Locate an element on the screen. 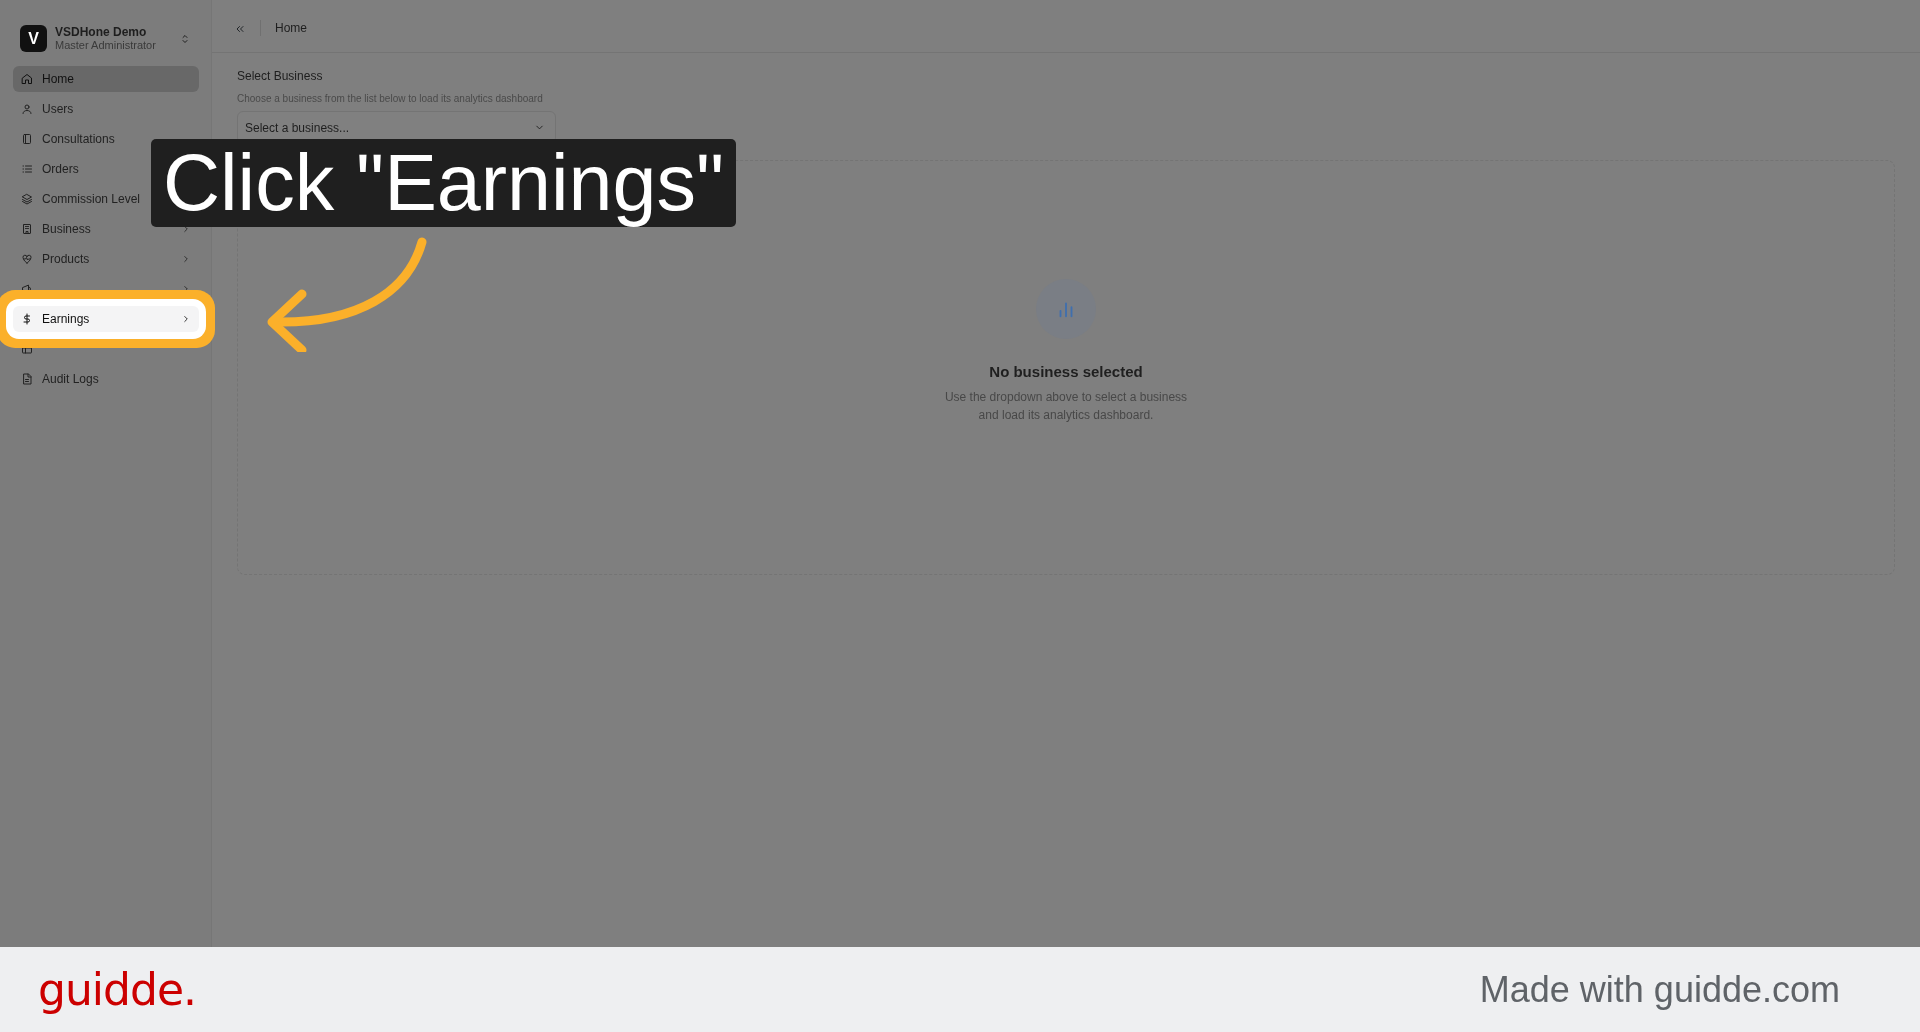 This screenshot has width=1920, height=1032. user-role: Master Administrator is located at coordinates (106, 45).